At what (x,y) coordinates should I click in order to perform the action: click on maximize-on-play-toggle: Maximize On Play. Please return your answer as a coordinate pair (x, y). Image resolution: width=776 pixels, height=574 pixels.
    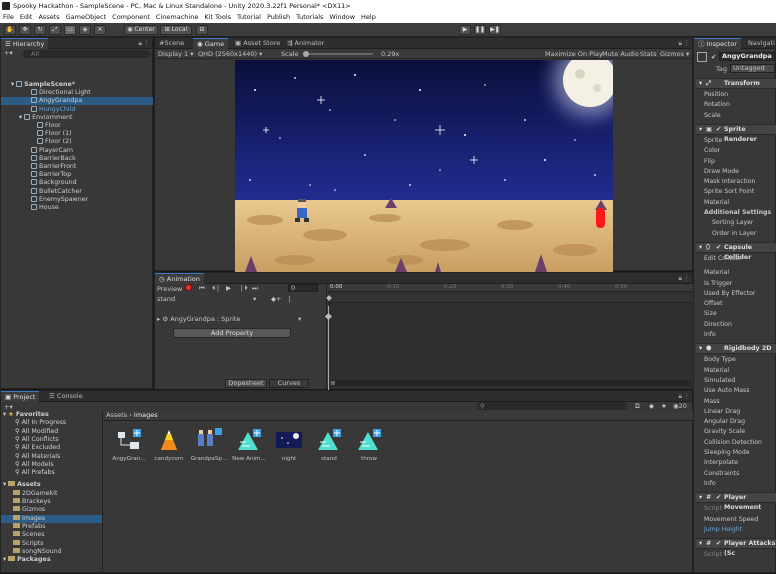
    Looking at the image, I should click on (574, 54).